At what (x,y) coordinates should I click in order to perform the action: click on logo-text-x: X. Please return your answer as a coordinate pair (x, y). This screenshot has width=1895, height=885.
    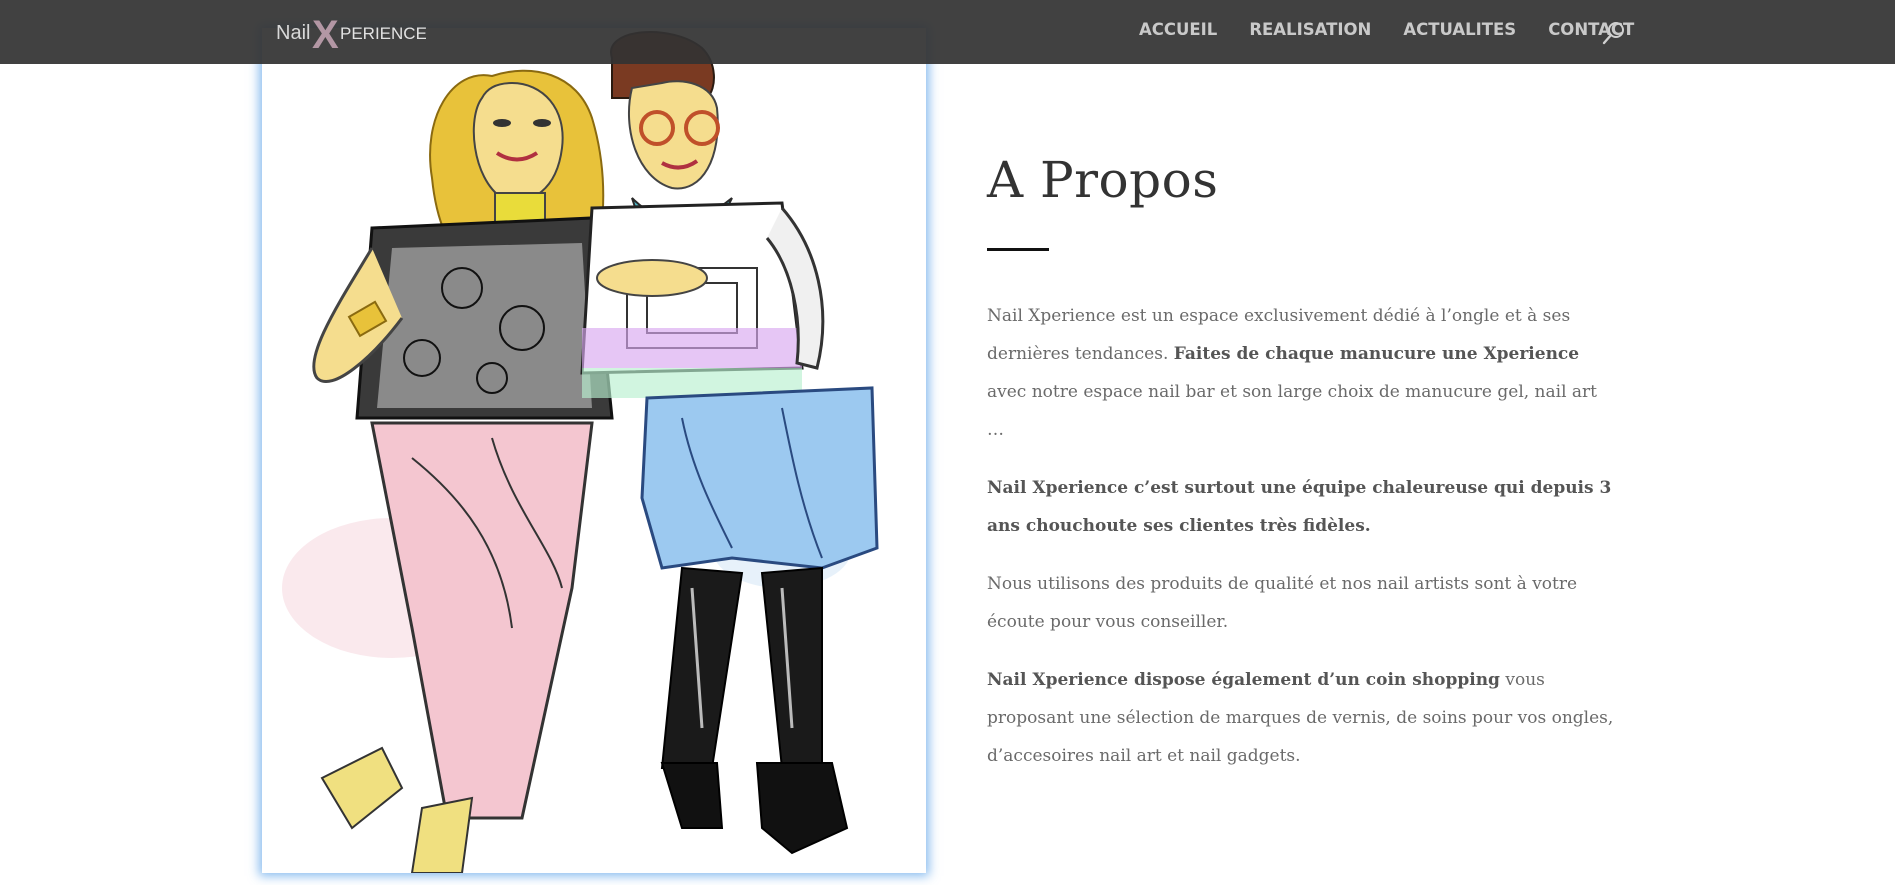
    Looking at the image, I should click on (325, 32).